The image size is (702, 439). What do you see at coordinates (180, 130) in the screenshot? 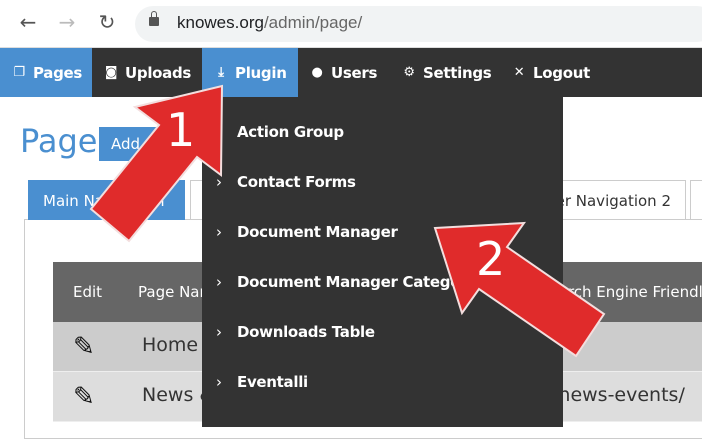
I see `arrow-label-1: 1` at bounding box center [180, 130].